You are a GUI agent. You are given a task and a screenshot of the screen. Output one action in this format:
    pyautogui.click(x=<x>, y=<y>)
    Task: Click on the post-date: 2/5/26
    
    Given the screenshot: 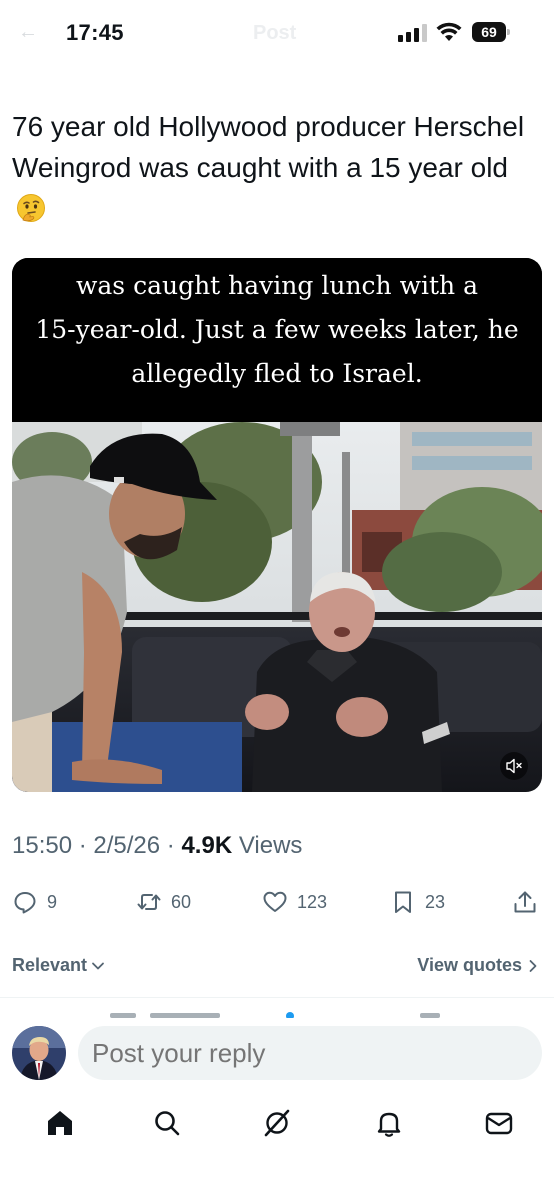 What is the action you would take?
    pyautogui.click(x=127, y=845)
    